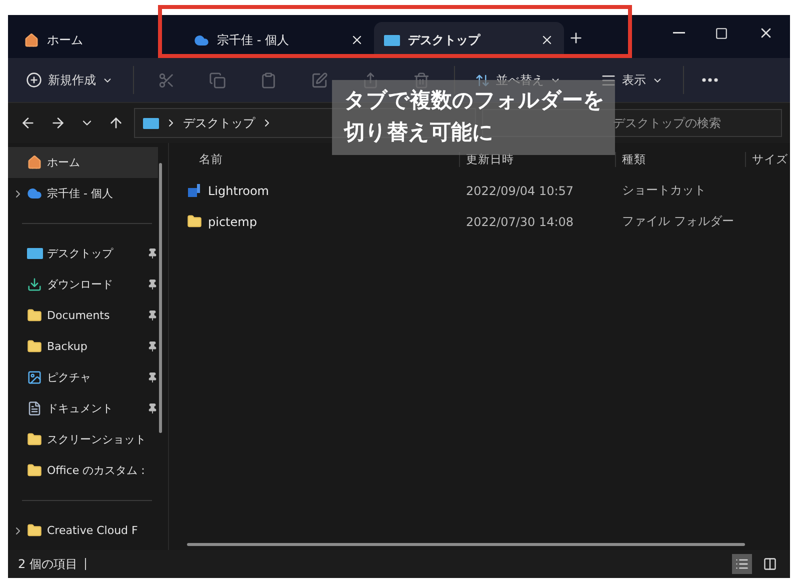  Describe the element at coordinates (69, 80) in the screenshot. I see `new-button: 新規作成` at that location.